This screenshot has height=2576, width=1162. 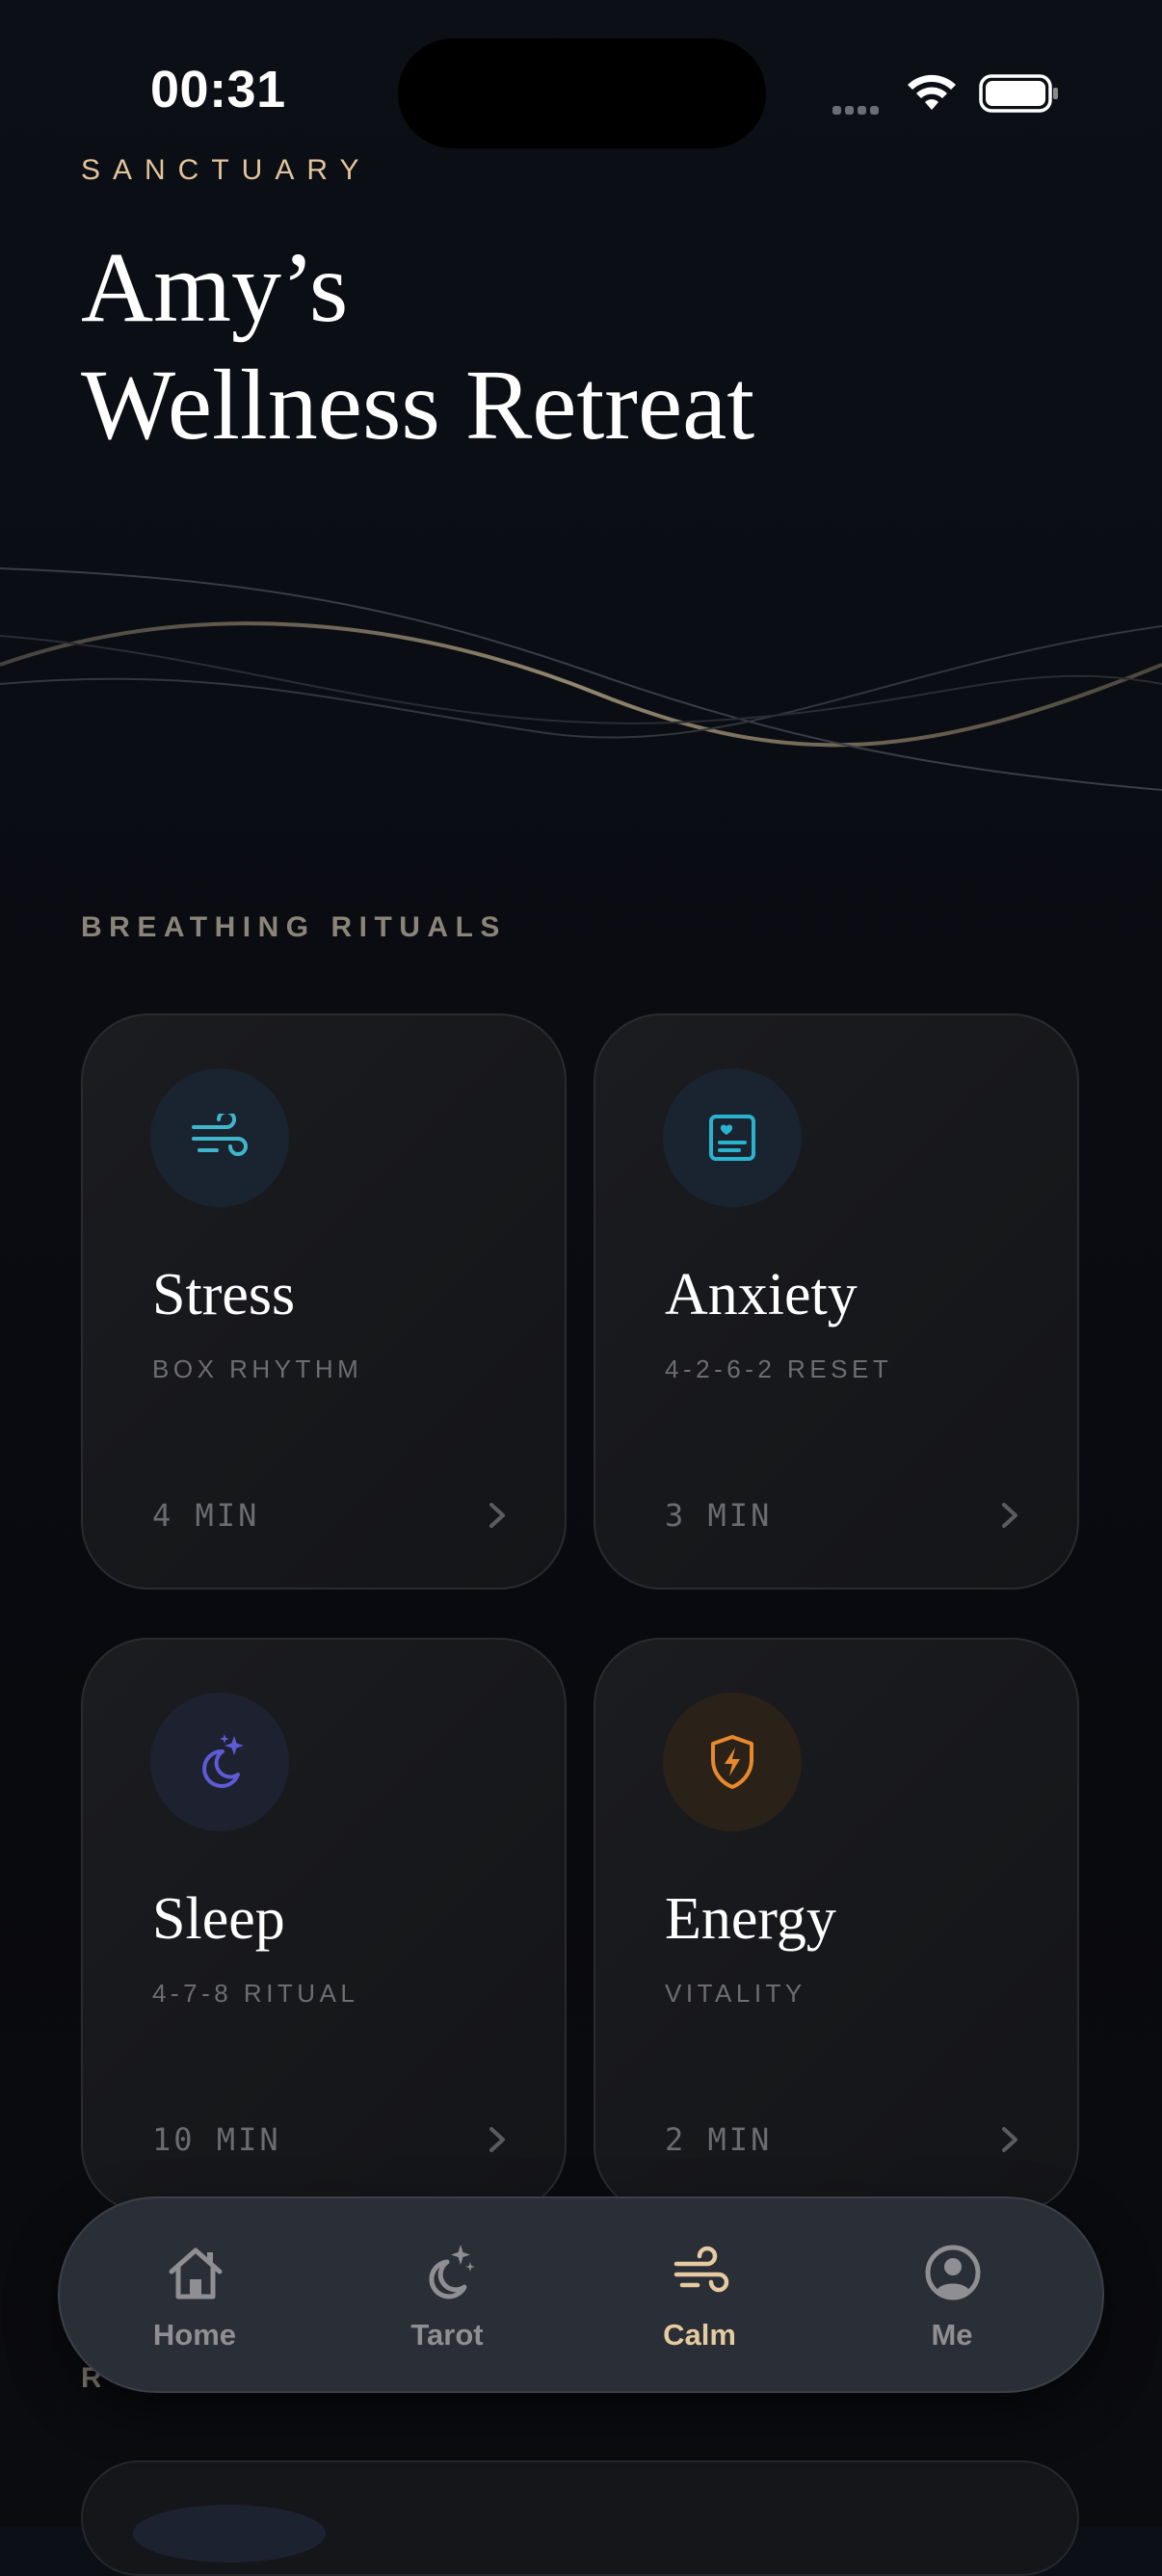 What do you see at coordinates (206, 1516) in the screenshot?
I see `ritual-duration: 4 MIN` at bounding box center [206, 1516].